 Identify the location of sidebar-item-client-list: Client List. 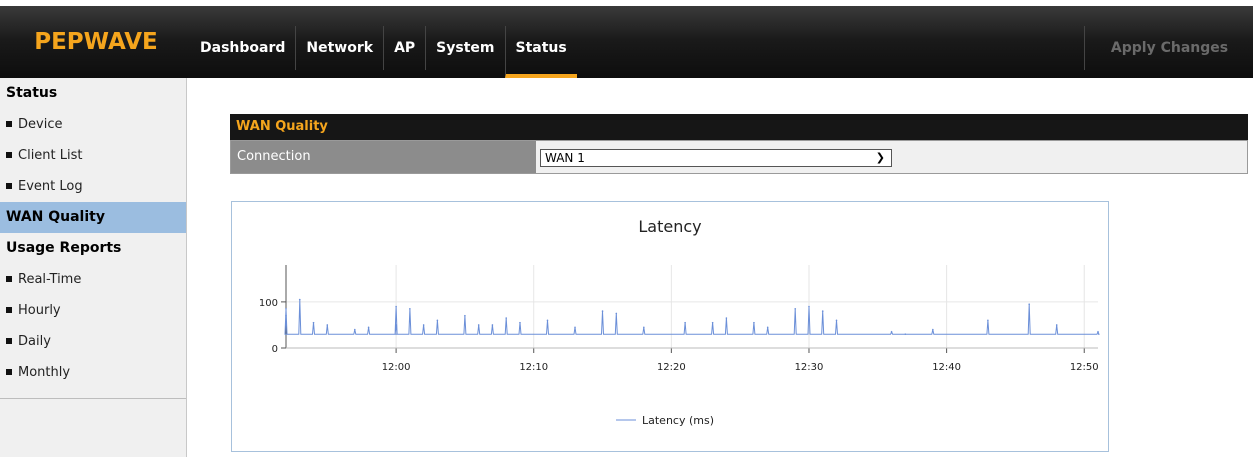
(93, 155).